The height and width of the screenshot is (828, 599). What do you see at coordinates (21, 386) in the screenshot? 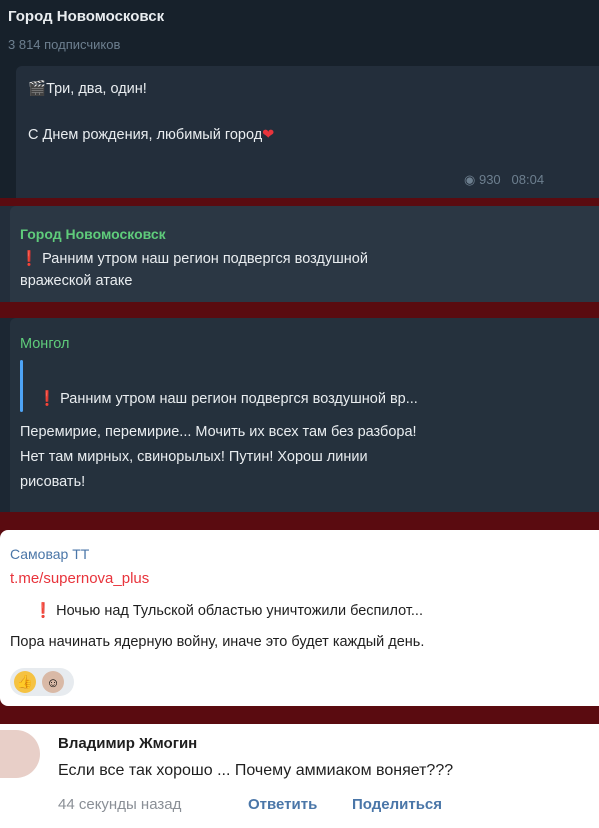
I see `quote-bar` at bounding box center [21, 386].